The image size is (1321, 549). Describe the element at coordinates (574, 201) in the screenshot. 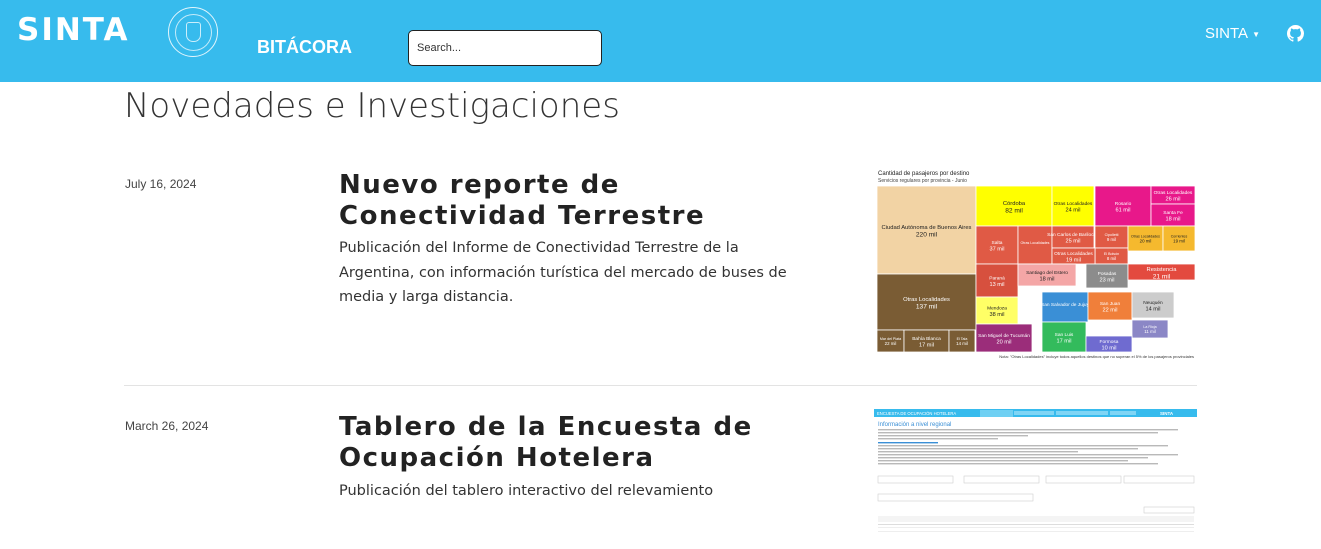

I see `post-title-link: Nuevo reporte de Conectividad Terrestre` at that location.